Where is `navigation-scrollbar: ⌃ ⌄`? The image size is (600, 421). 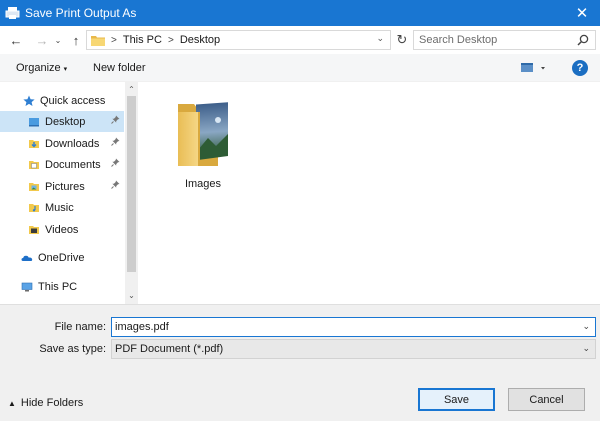 navigation-scrollbar: ⌃ ⌄ is located at coordinates (131, 193).